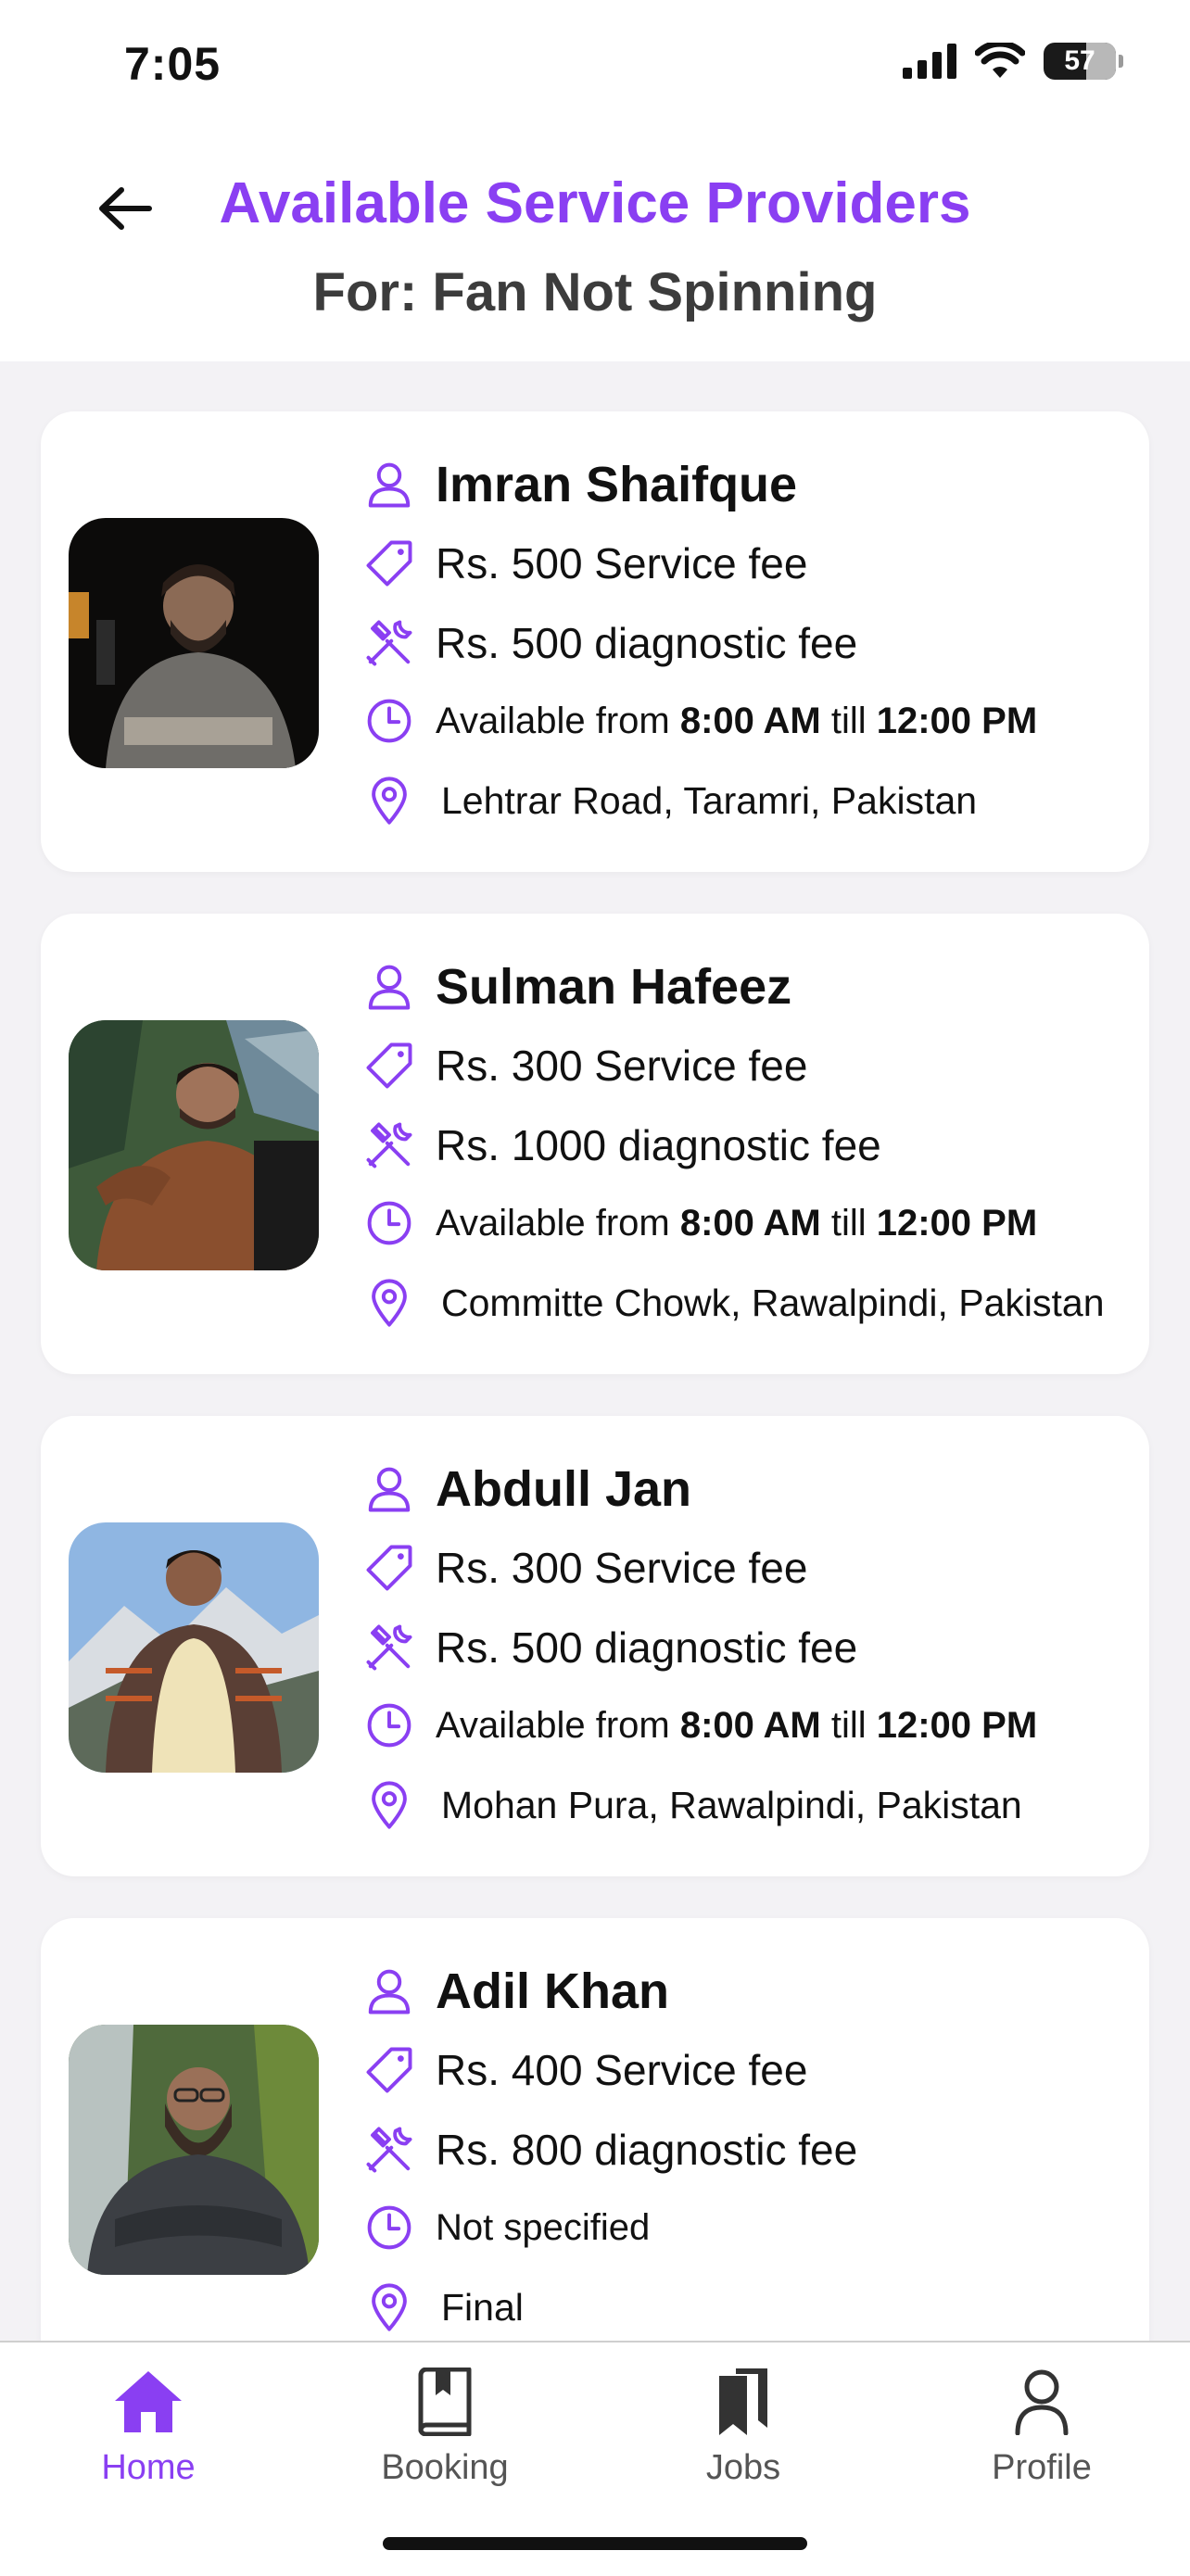 Image resolution: width=1190 pixels, height=2576 pixels. I want to click on tab-home: Home, so click(148, 2424).